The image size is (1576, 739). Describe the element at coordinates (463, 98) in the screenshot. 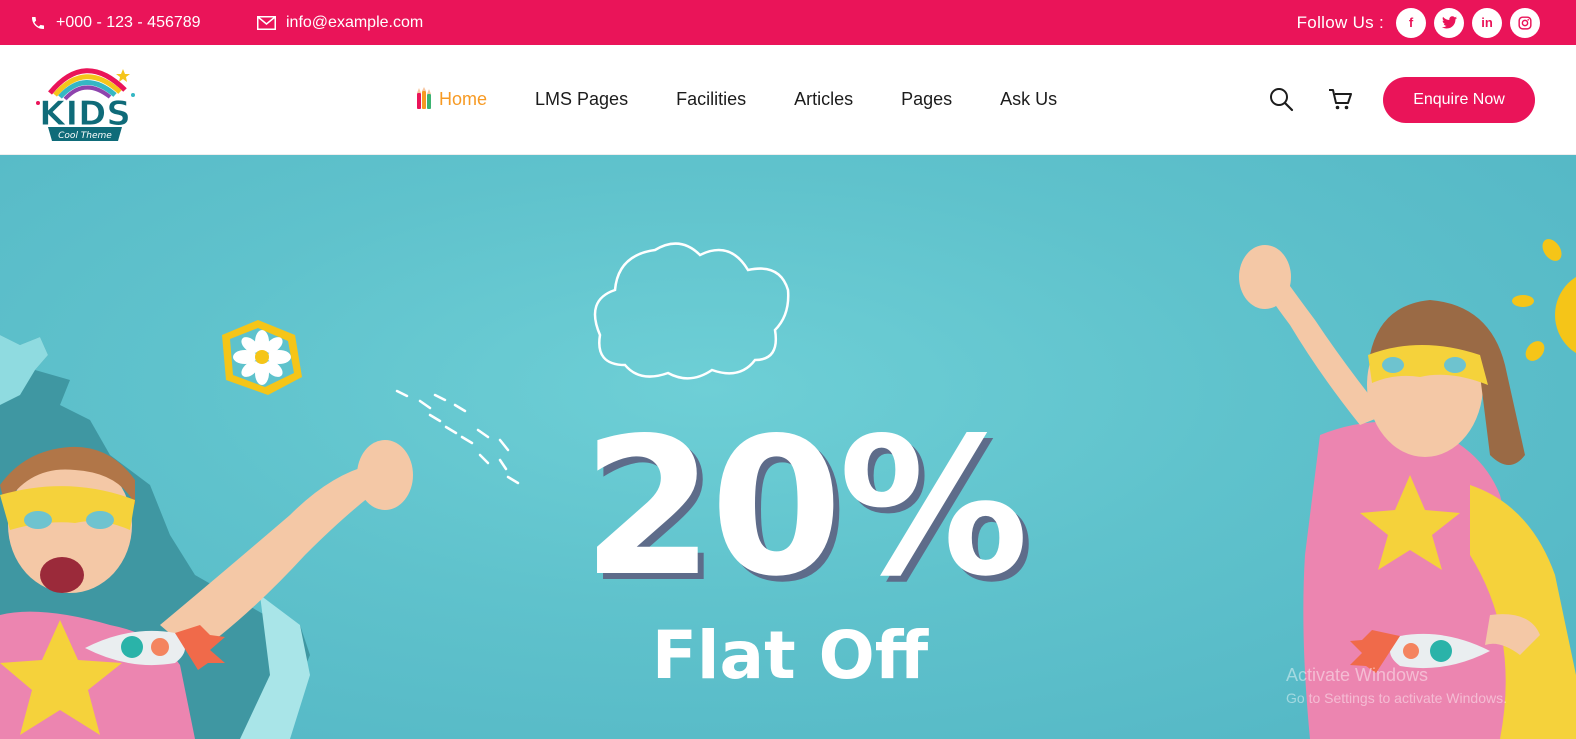

I see `nav-label: Home` at that location.